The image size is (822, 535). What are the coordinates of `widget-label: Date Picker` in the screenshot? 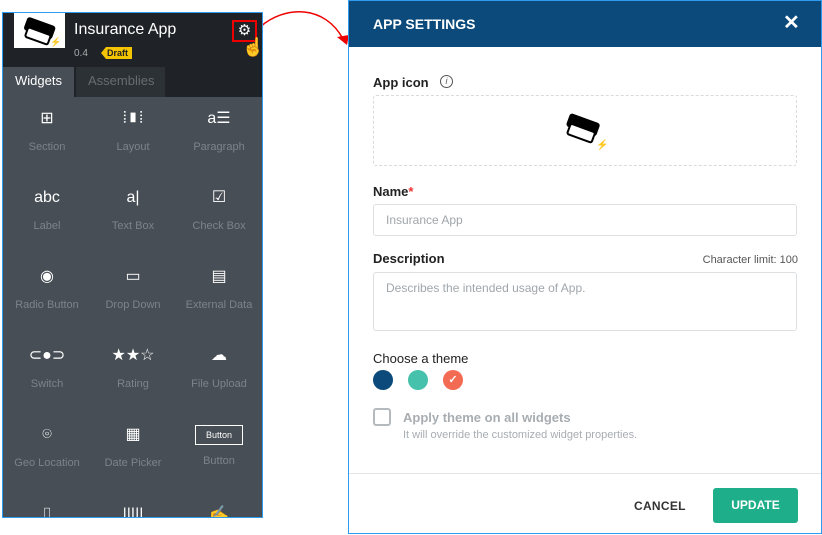 It's located at (133, 463).